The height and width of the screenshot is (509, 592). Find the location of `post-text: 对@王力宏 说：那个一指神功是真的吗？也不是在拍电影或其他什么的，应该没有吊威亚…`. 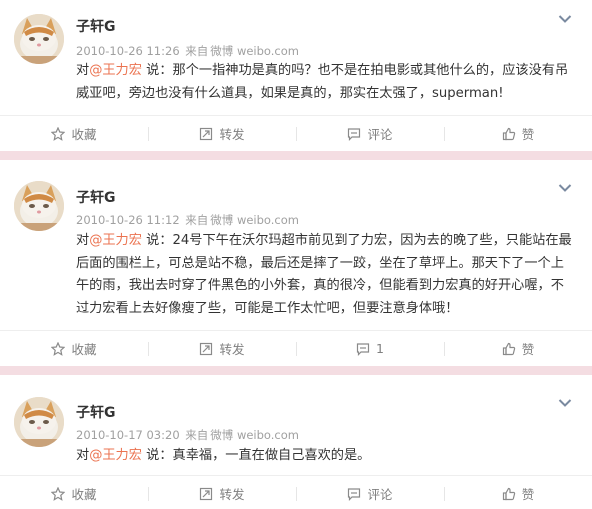

post-text: 对@王力宏 说：那个一指神功是真的吗？也不是在拍电影或其他什么的，应该没有吊威亚… is located at coordinates (326, 82).